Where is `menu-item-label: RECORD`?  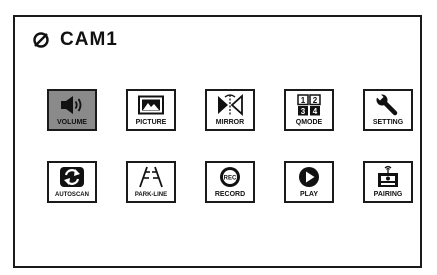
menu-item-label: RECORD is located at coordinates (230, 194).